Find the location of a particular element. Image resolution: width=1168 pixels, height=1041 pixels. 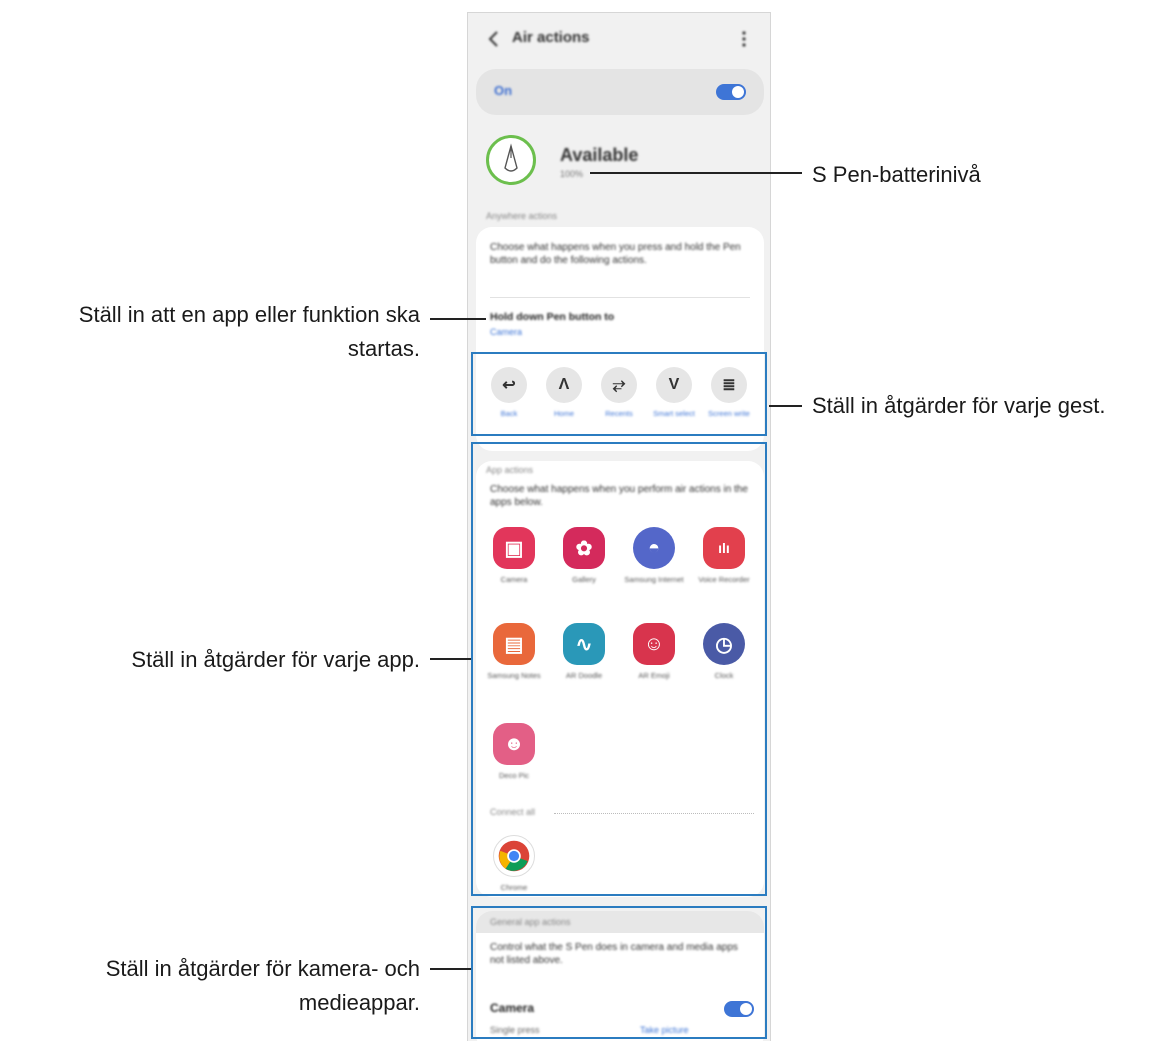

app-callout: Ställ in åtgärder för varje app. is located at coordinates (275, 659).